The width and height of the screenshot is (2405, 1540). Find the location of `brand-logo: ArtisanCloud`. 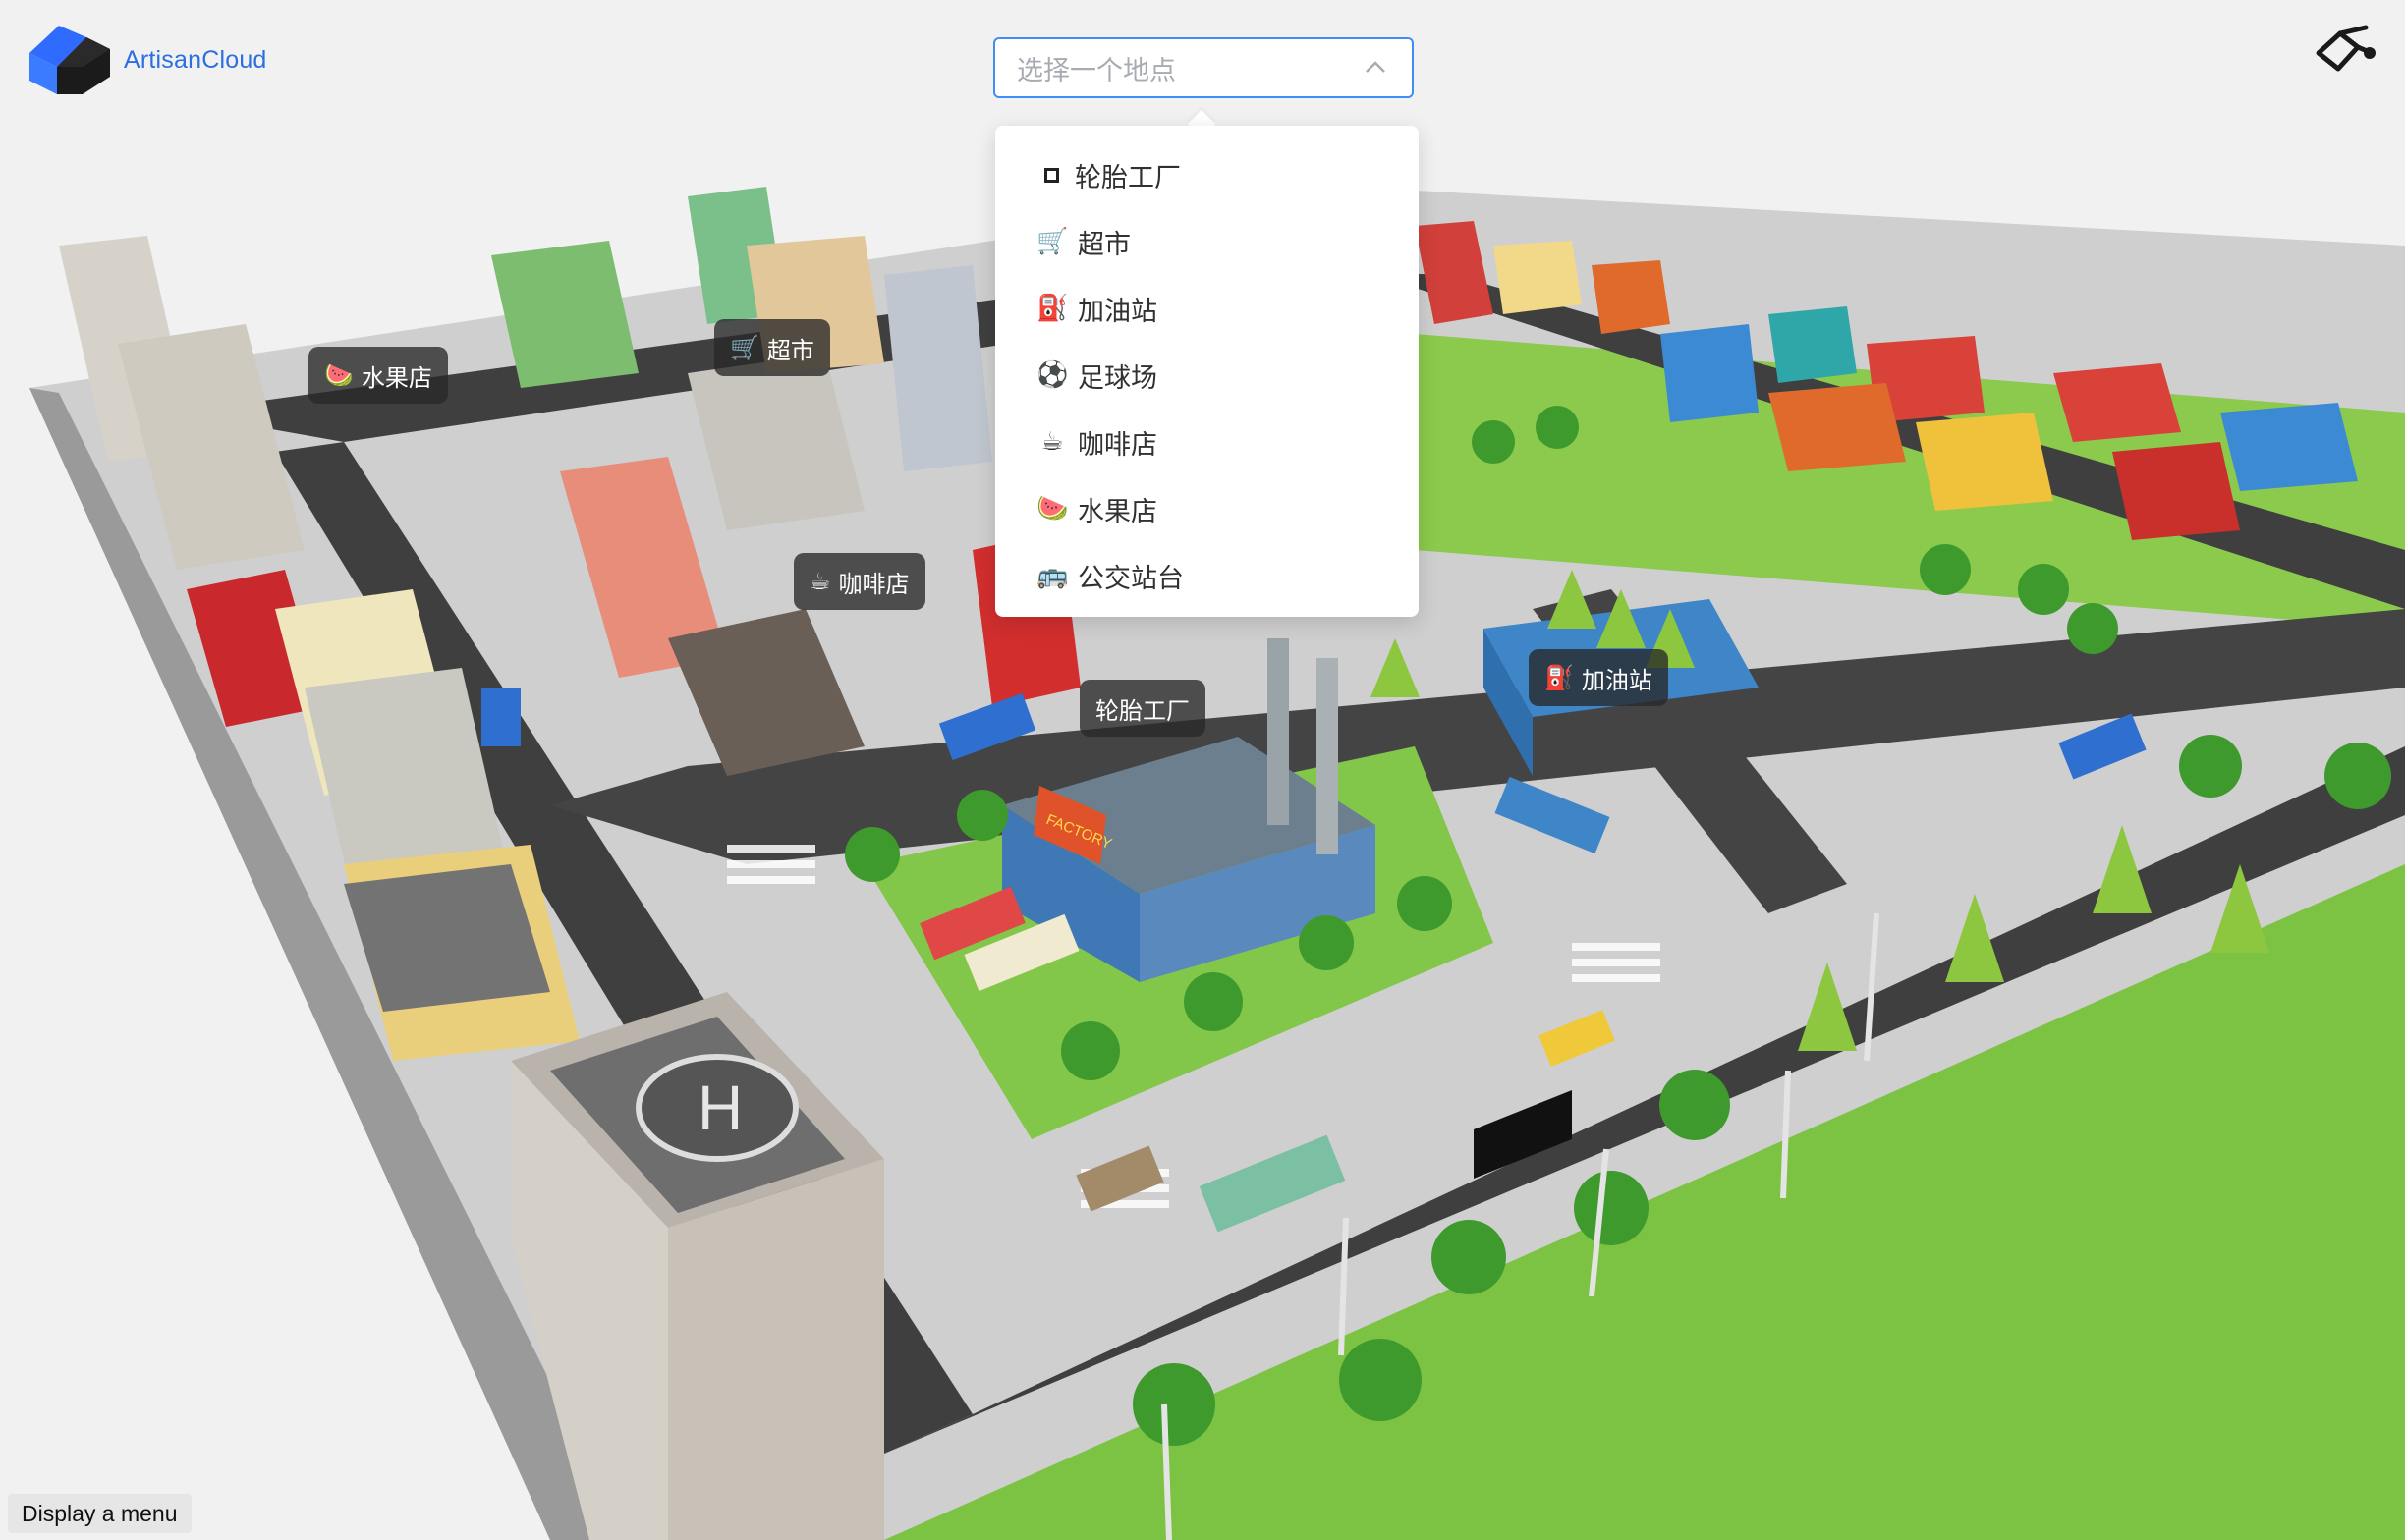

brand-logo: ArtisanCloud is located at coordinates (147, 60).